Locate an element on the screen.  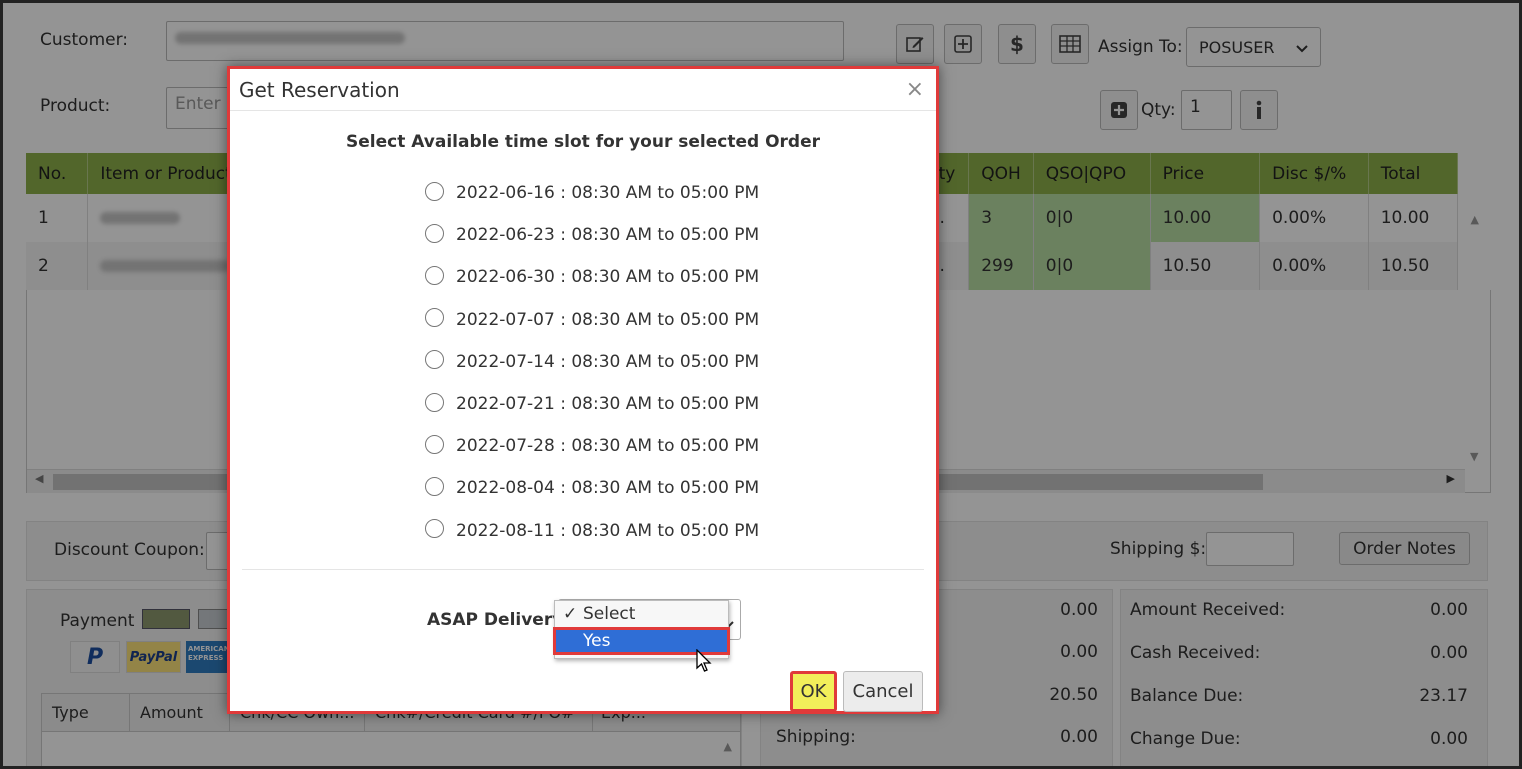
dropdown-option-select: ✓ Select is located at coordinates (641, 614).